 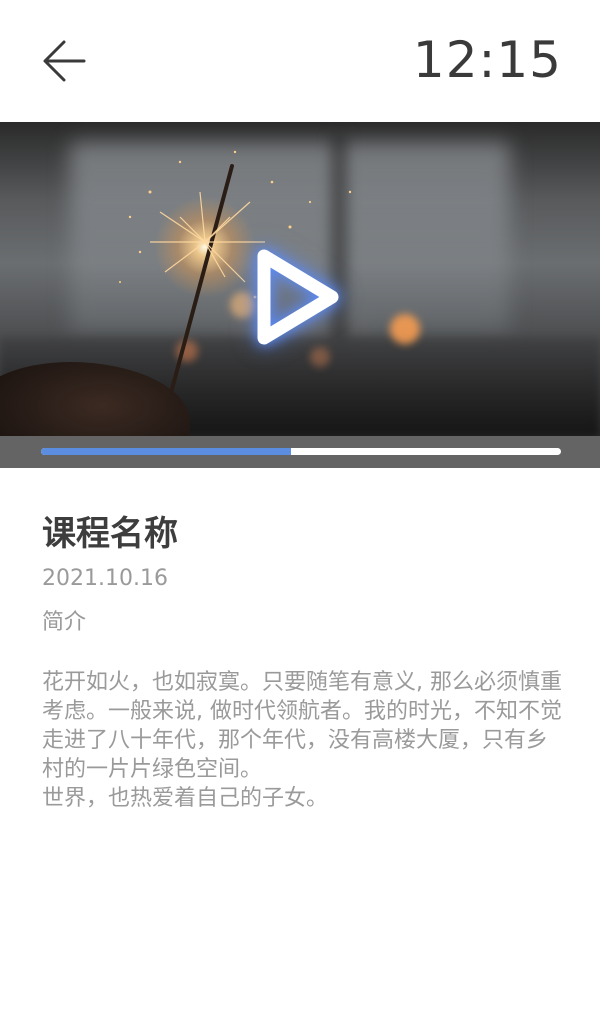 I want to click on play-icon, so click(x=298, y=297).